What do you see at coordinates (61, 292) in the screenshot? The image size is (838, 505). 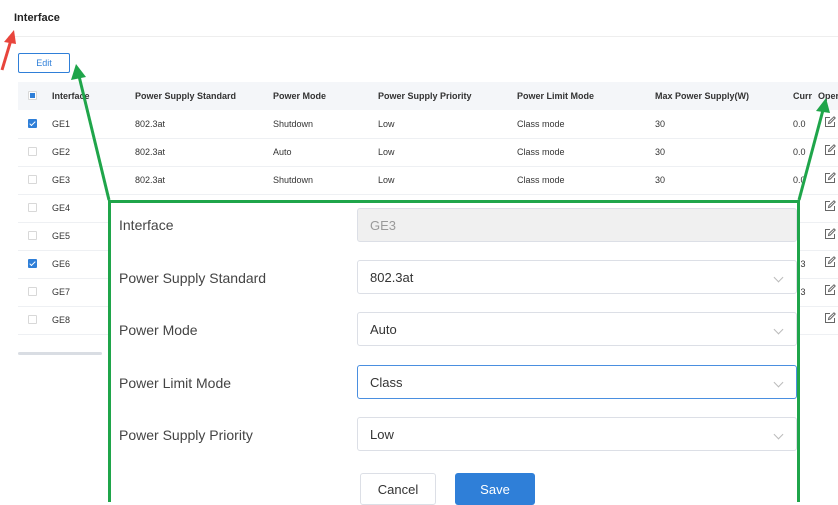 I see `cell-interface: GE7` at bounding box center [61, 292].